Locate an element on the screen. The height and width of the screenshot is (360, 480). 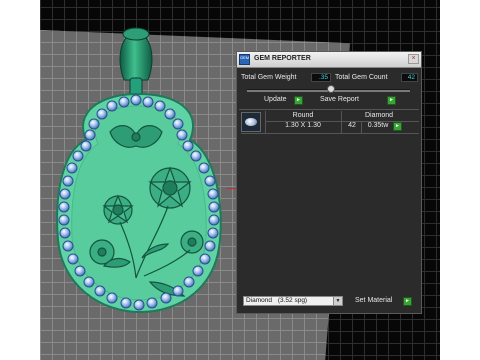
round-gem-thumbnail-icon is located at coordinates (251, 122).